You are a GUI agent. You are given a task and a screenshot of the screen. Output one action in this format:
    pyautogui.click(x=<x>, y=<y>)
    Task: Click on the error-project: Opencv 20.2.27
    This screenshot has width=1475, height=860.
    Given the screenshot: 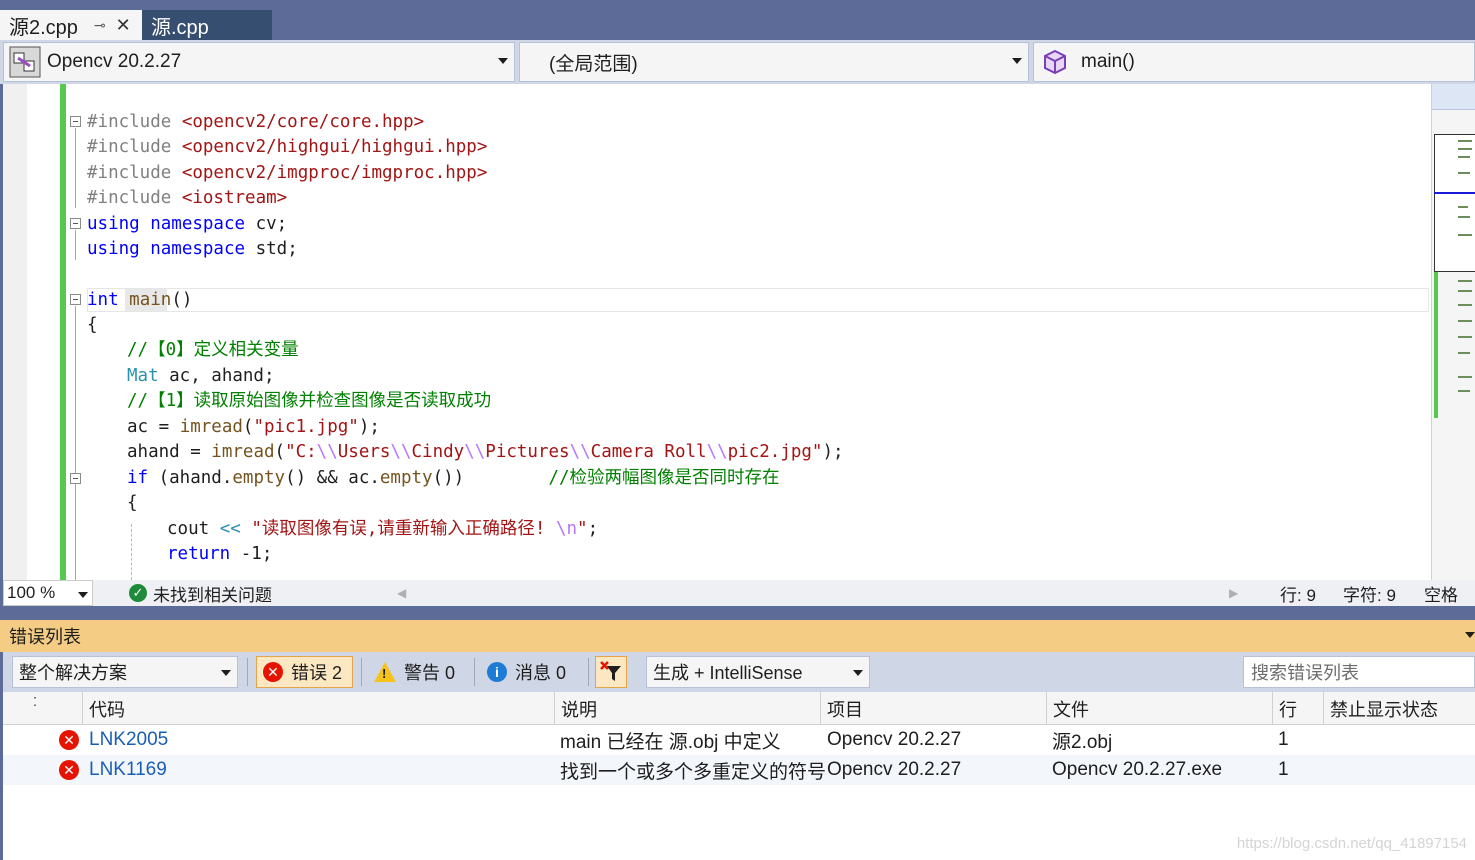 What is the action you would take?
    pyautogui.click(x=894, y=739)
    